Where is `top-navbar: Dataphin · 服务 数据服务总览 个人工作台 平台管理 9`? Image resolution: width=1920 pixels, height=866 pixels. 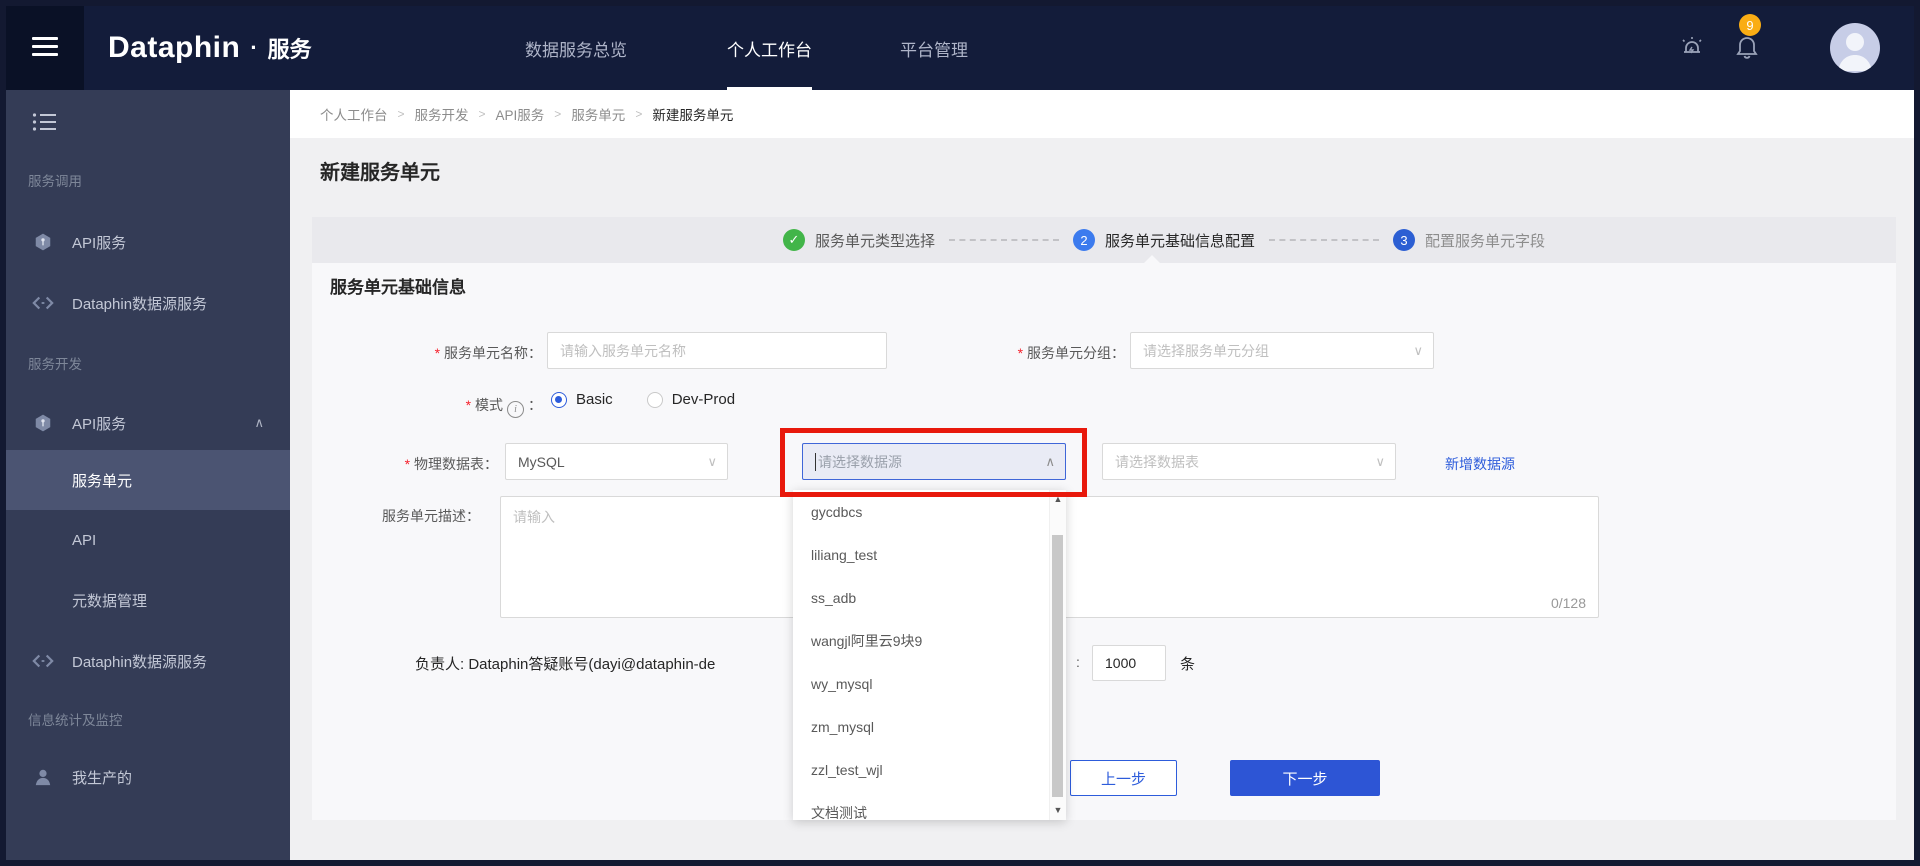
top-navbar: Dataphin · 服务 数据服务总览 个人工作台 平台管理 9 is located at coordinates (960, 48).